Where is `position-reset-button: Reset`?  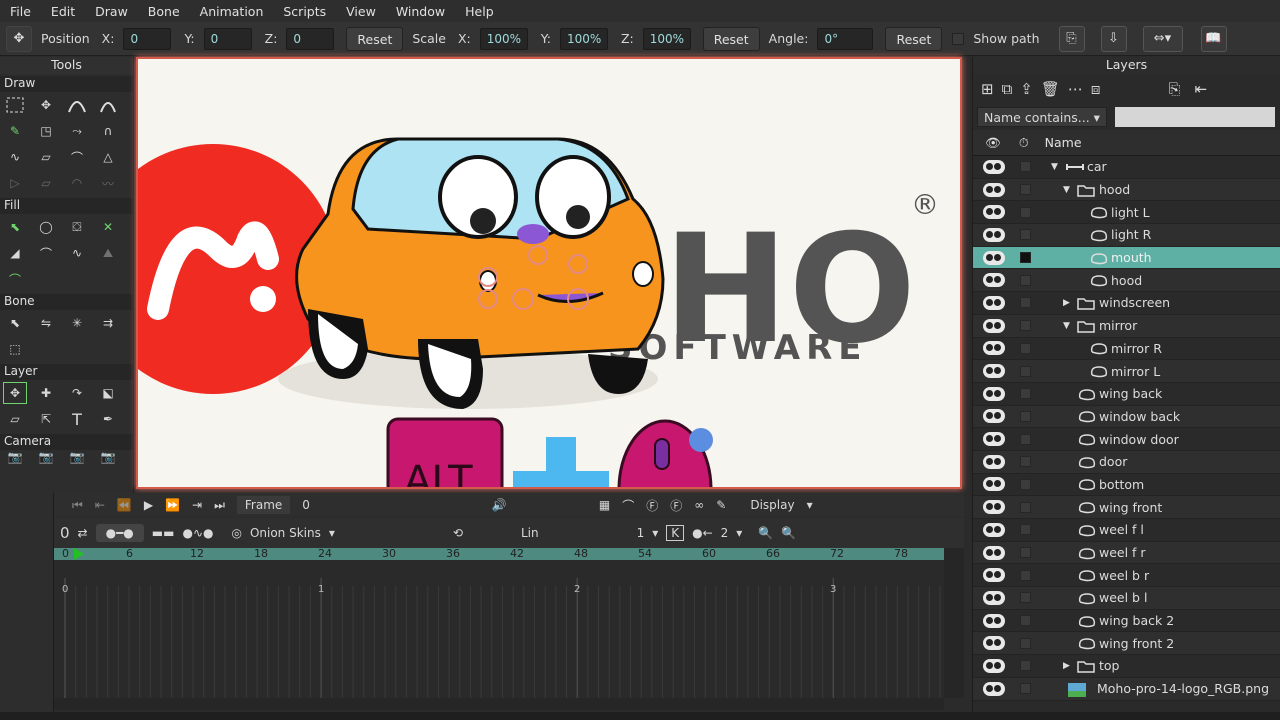
position-reset-button: Reset is located at coordinates (375, 38).